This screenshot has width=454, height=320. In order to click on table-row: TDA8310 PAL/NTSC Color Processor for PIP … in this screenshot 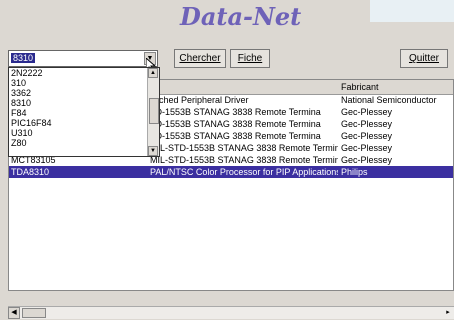, I will do `click(231, 172)`.